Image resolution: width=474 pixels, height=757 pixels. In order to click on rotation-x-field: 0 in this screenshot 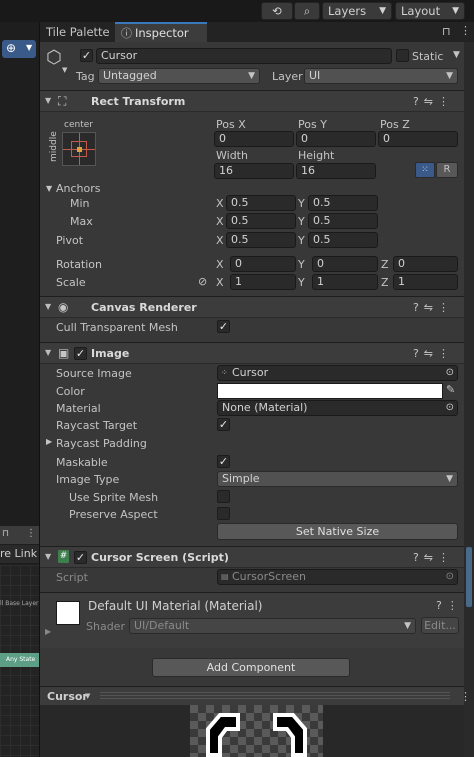, I will do `click(263, 264)`.